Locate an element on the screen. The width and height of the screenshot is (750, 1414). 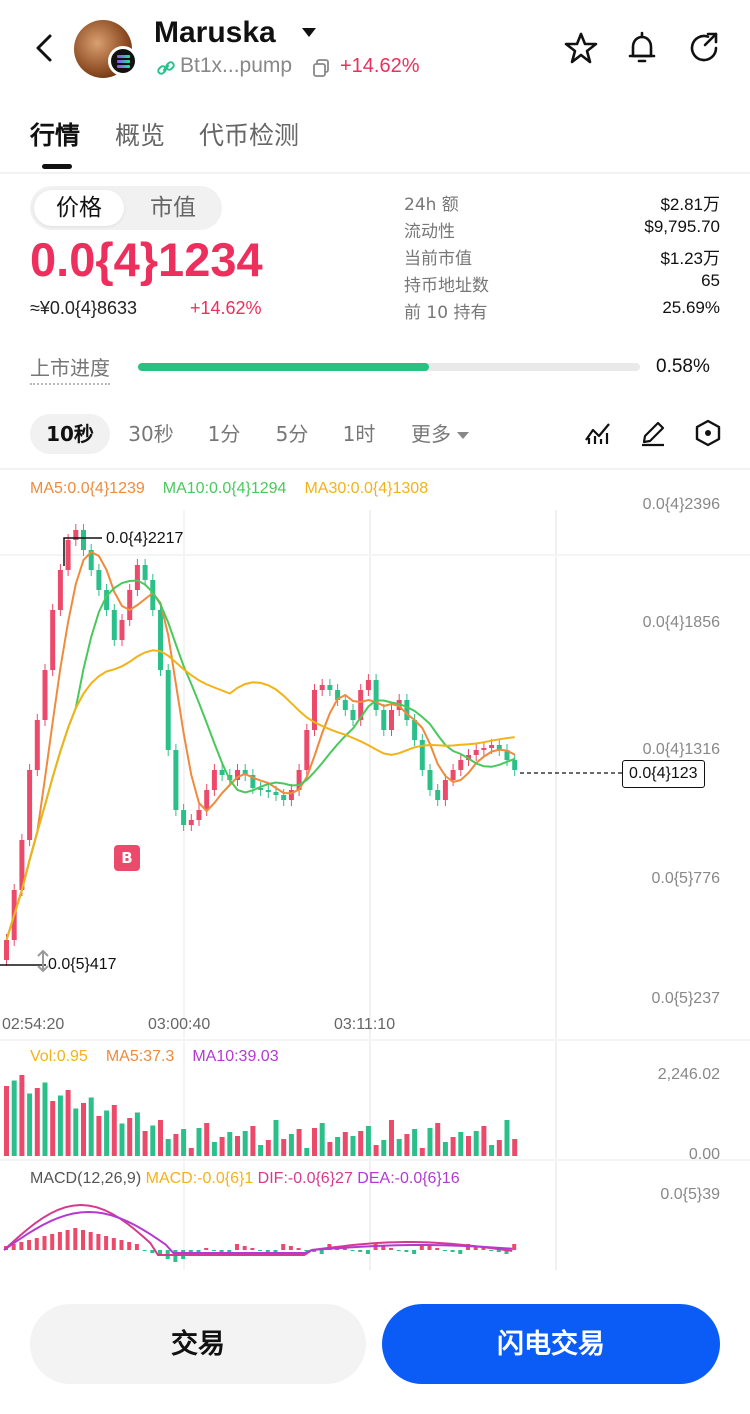
segment-marketcap: 市值 is located at coordinates (173, 208).